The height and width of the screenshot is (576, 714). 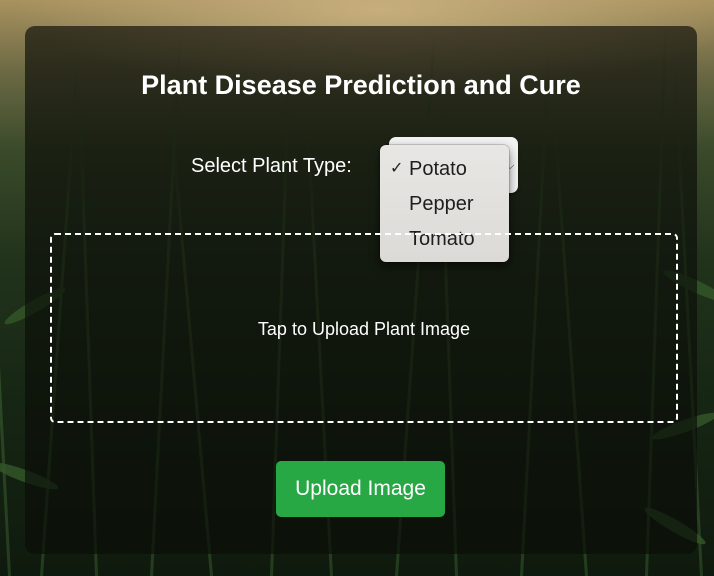 What do you see at coordinates (397, 168) in the screenshot?
I see `check-icon: ✓` at bounding box center [397, 168].